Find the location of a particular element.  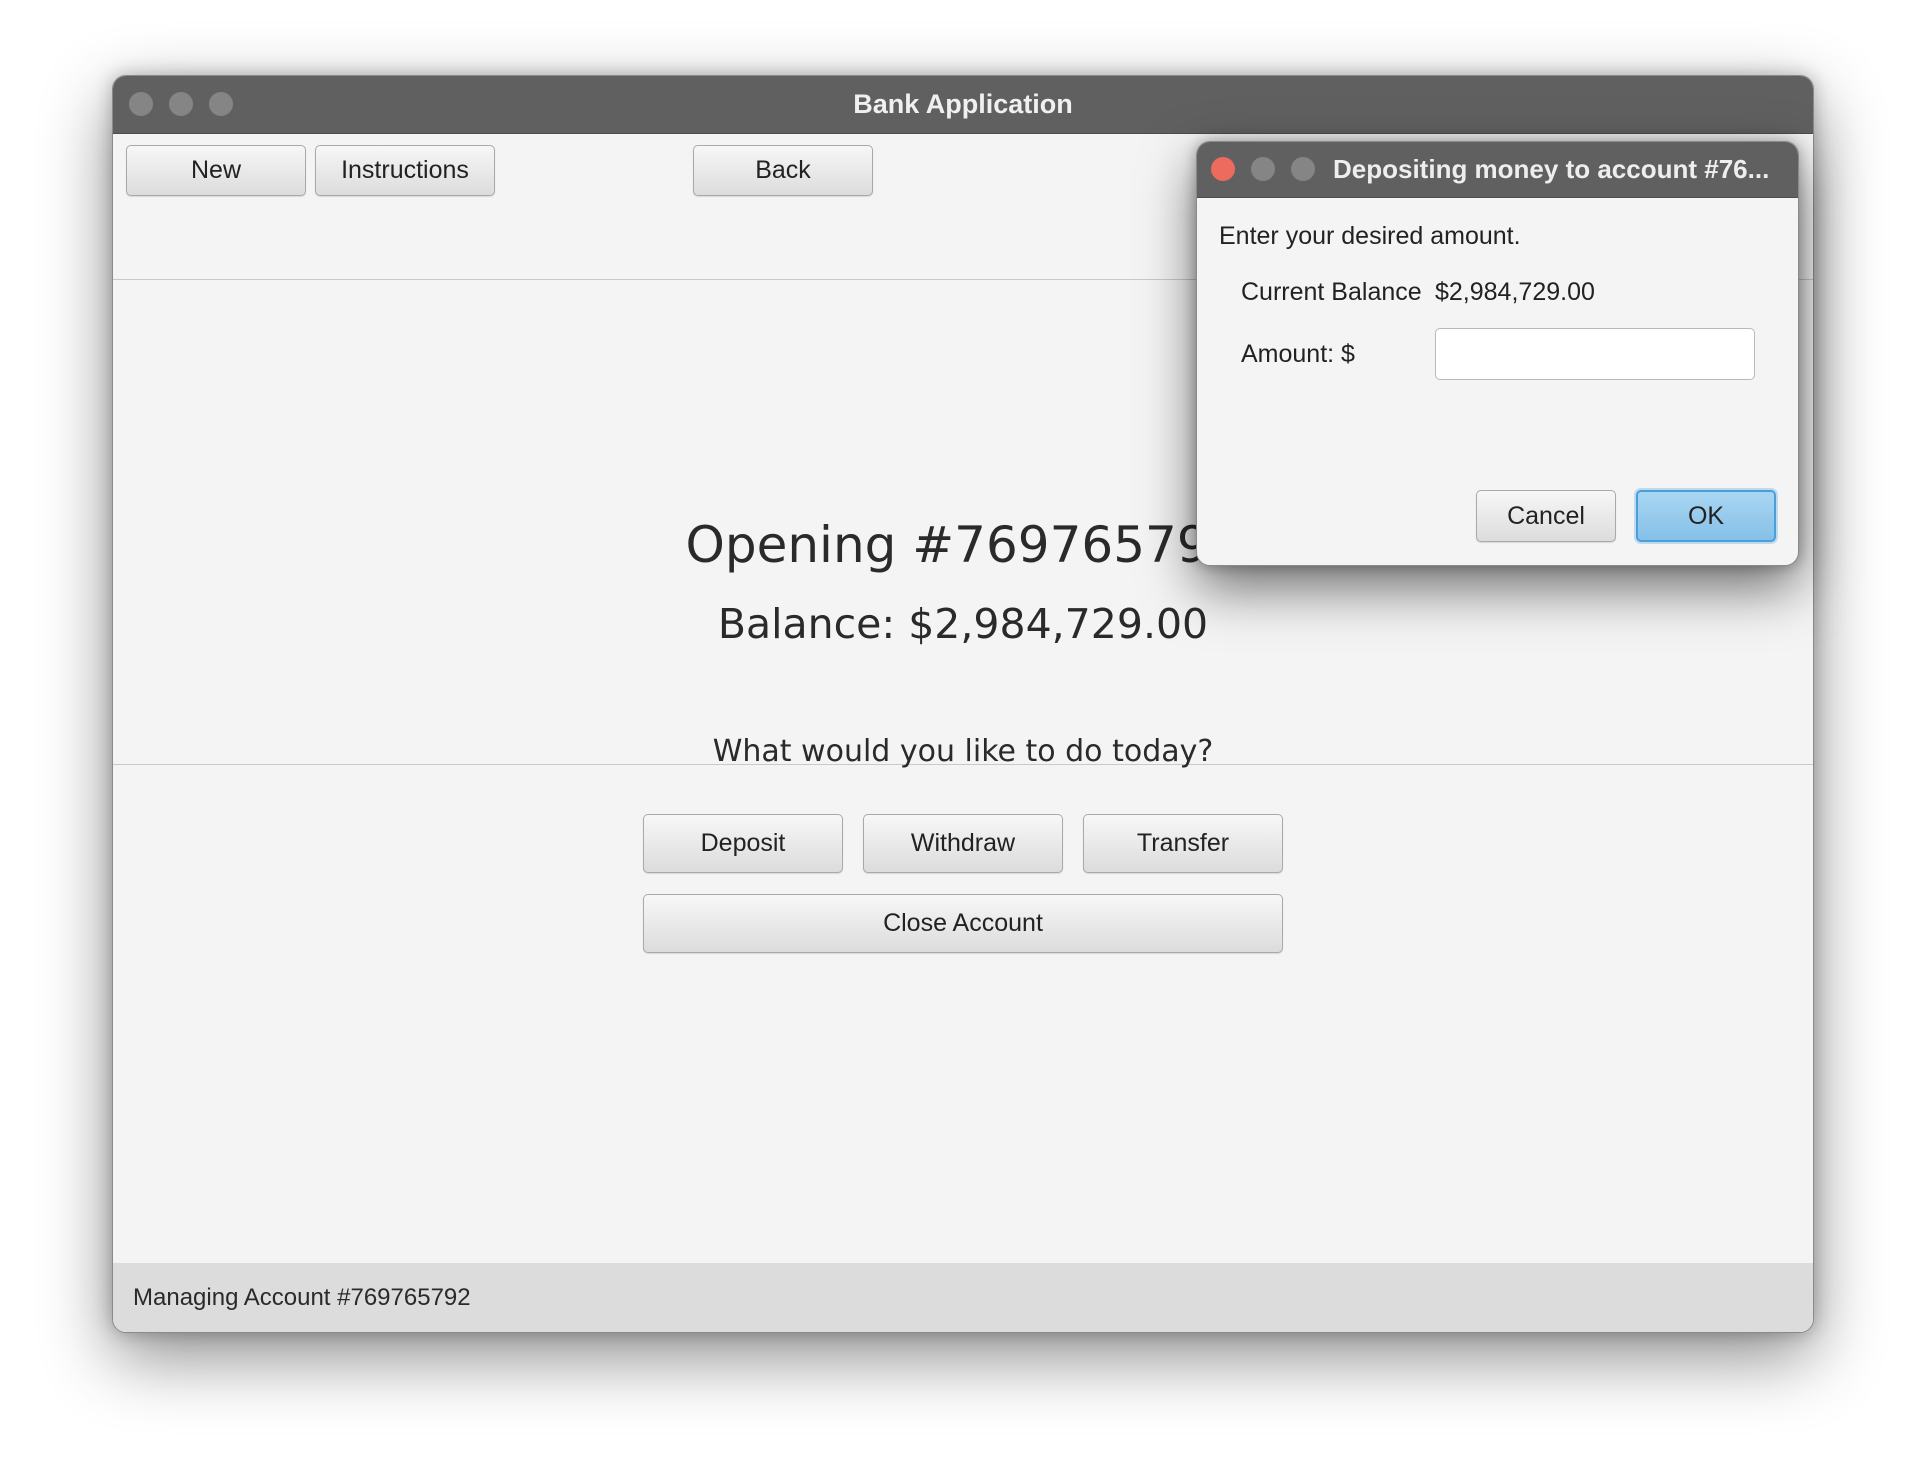

zoom-dialog-icon is located at coordinates (1303, 169).